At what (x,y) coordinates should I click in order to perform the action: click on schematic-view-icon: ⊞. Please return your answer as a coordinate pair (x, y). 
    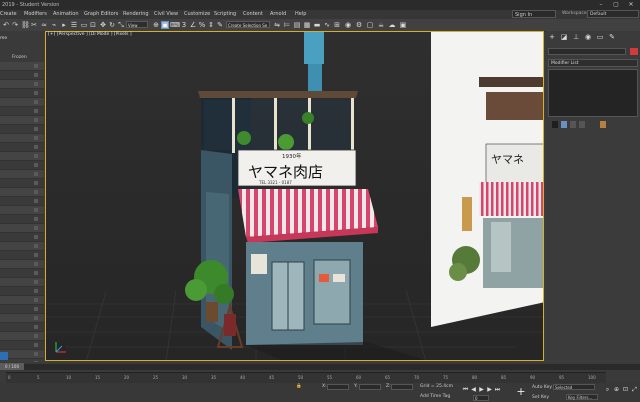
    Looking at the image, I should click on (337, 25).